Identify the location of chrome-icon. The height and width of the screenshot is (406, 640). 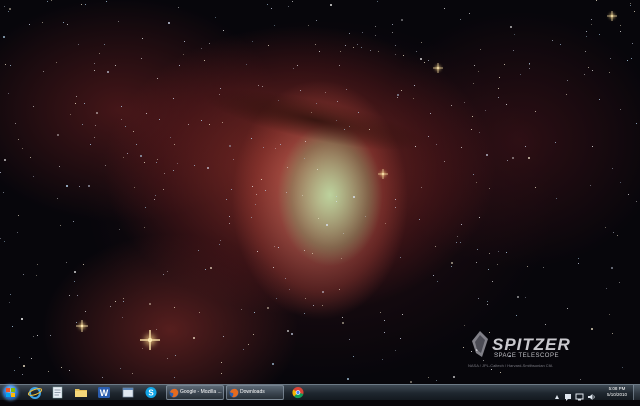
(298, 392).